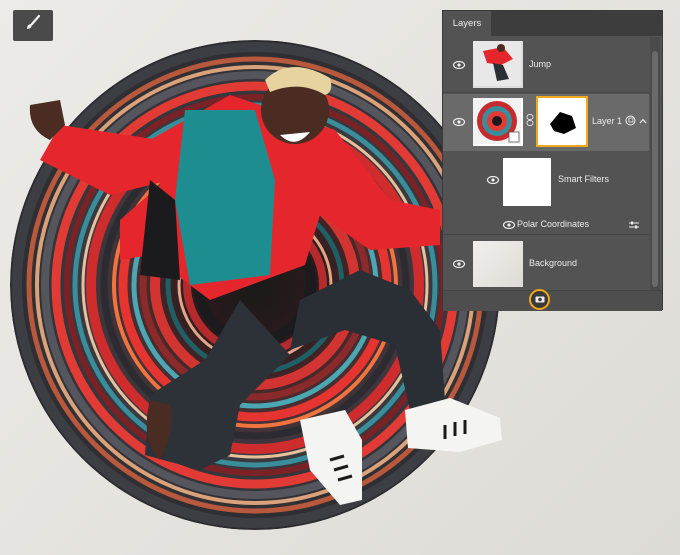 This screenshot has height=555, width=680. What do you see at coordinates (630, 121) in the screenshot?
I see `smart-object-icon` at bounding box center [630, 121].